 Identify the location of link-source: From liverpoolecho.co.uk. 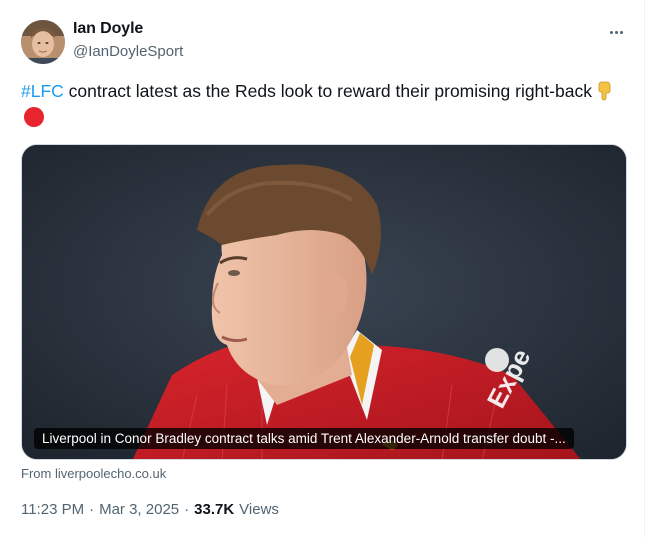
(93, 473).